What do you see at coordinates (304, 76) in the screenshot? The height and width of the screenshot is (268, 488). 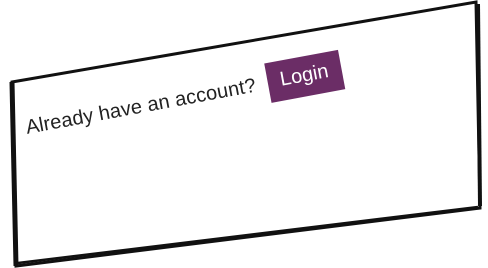 I see `login-button: Login` at bounding box center [304, 76].